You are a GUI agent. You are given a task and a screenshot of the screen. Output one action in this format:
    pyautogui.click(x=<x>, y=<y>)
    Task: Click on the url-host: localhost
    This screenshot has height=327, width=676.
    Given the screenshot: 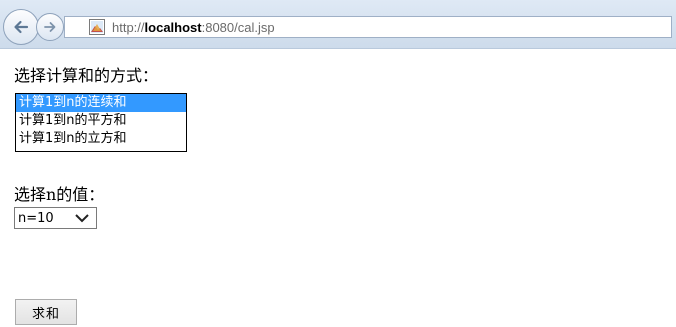 What is the action you would take?
    pyautogui.click(x=173, y=27)
    